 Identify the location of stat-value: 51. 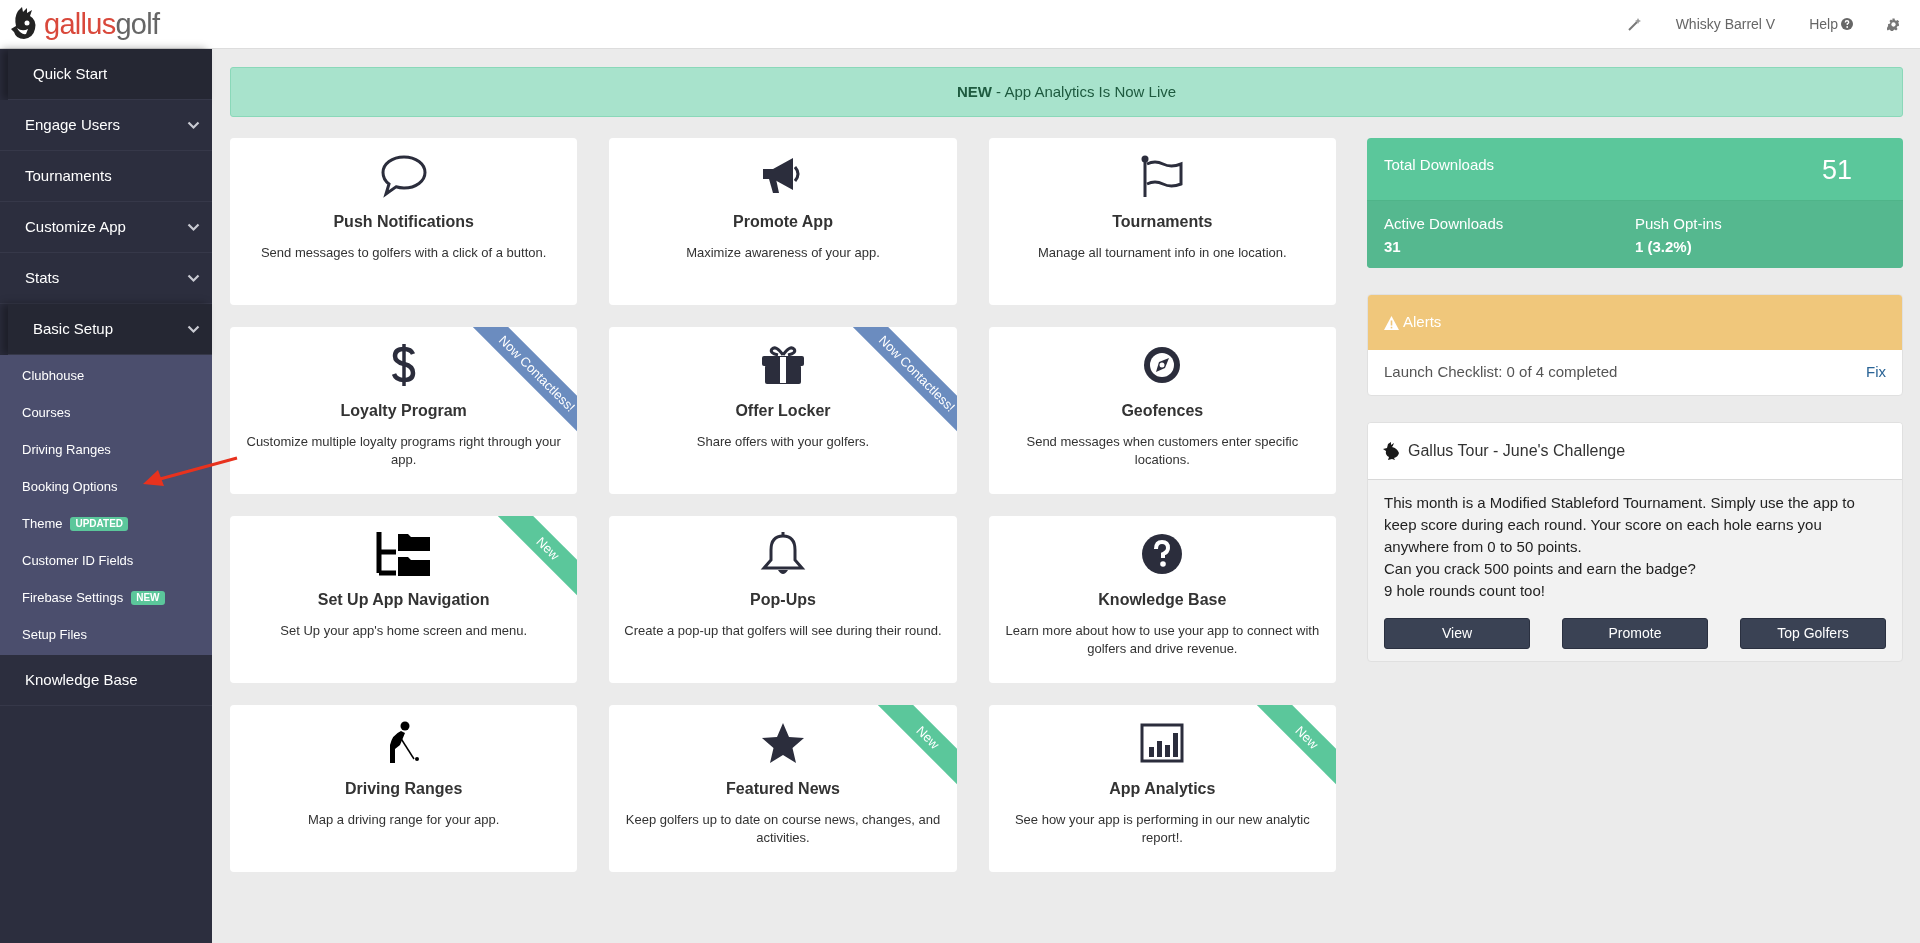
(1836, 170).